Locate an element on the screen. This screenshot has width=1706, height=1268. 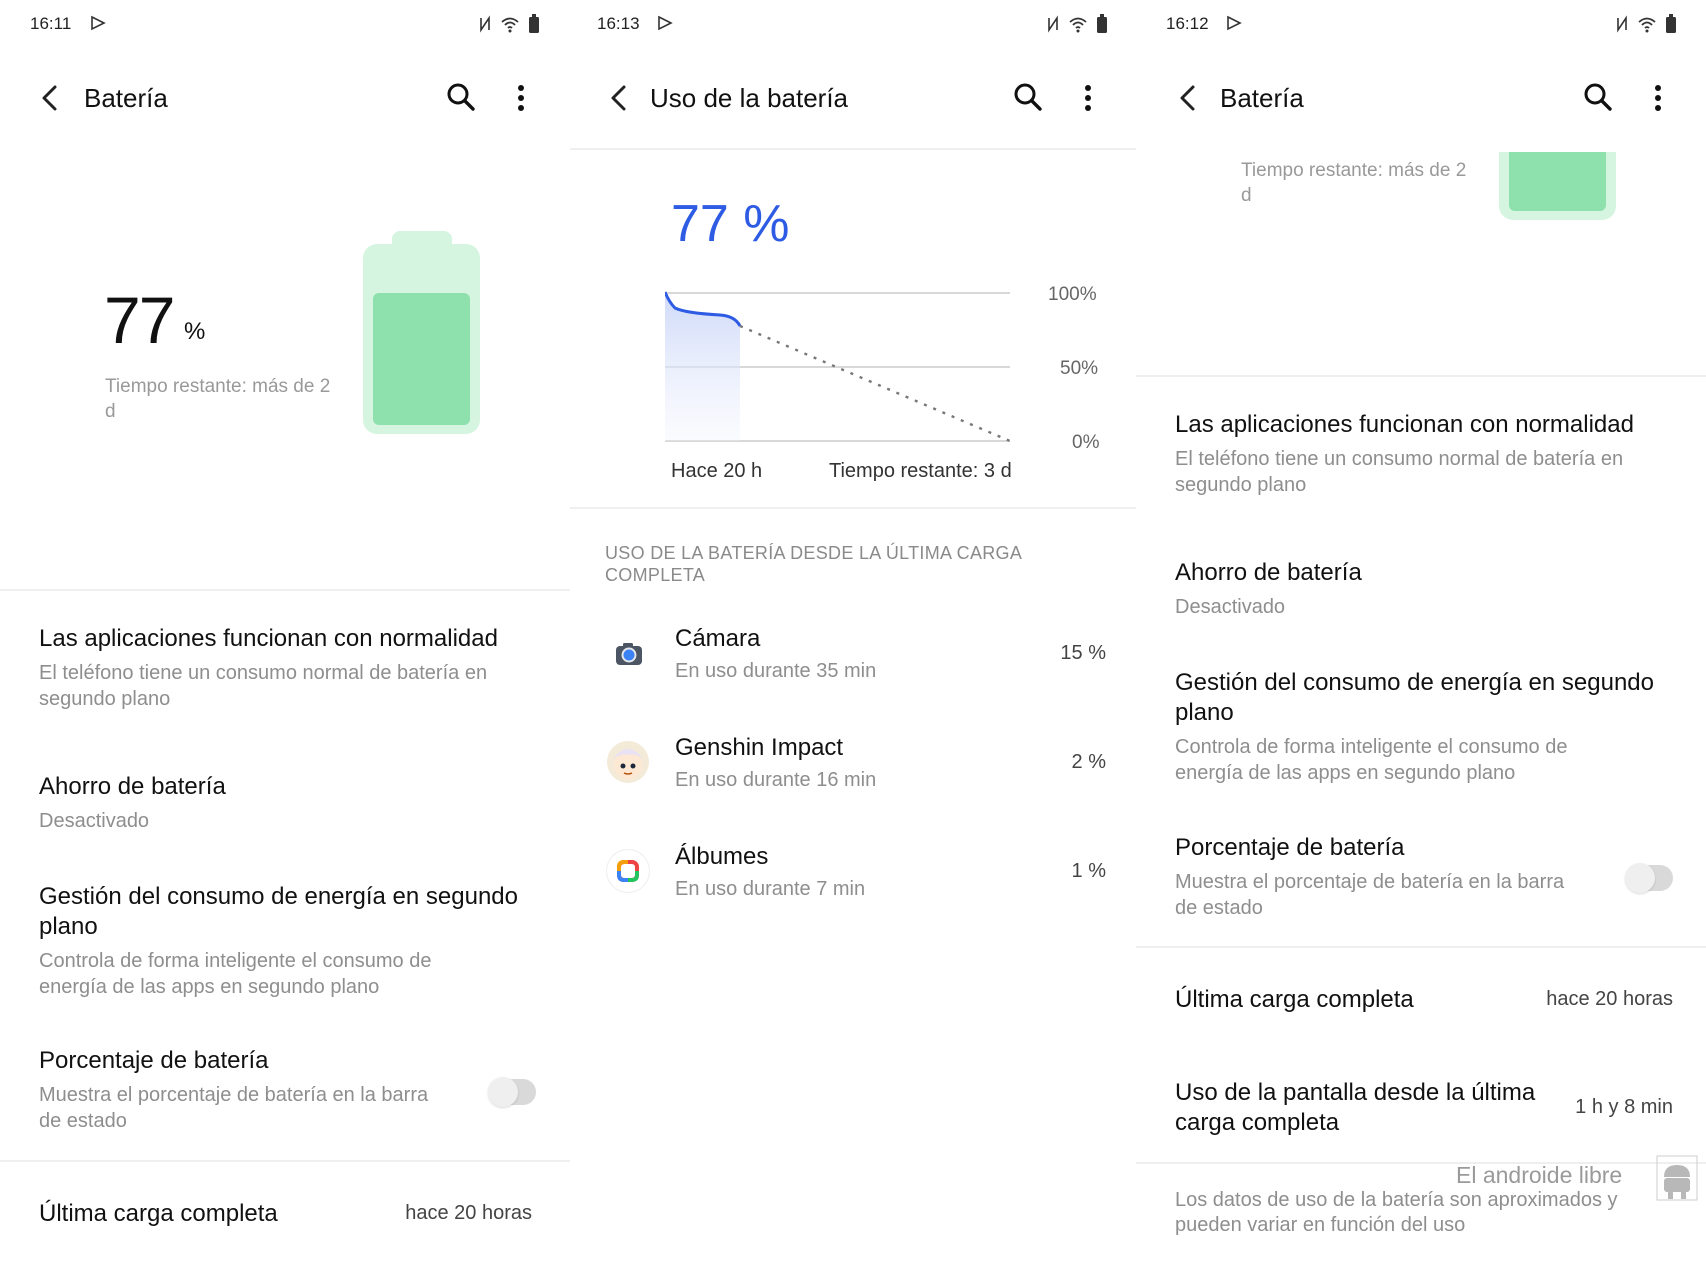
app-row-albums: Álbumes En uso durante 7 min 1 % is located at coordinates (853, 880).